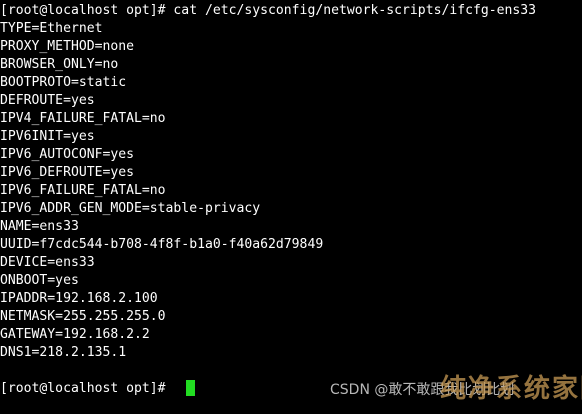 Image resolution: width=582 pixels, height=414 pixels. What do you see at coordinates (47, 136) in the screenshot?
I see `terminal-output-line: IPV6INIT=yes` at bounding box center [47, 136].